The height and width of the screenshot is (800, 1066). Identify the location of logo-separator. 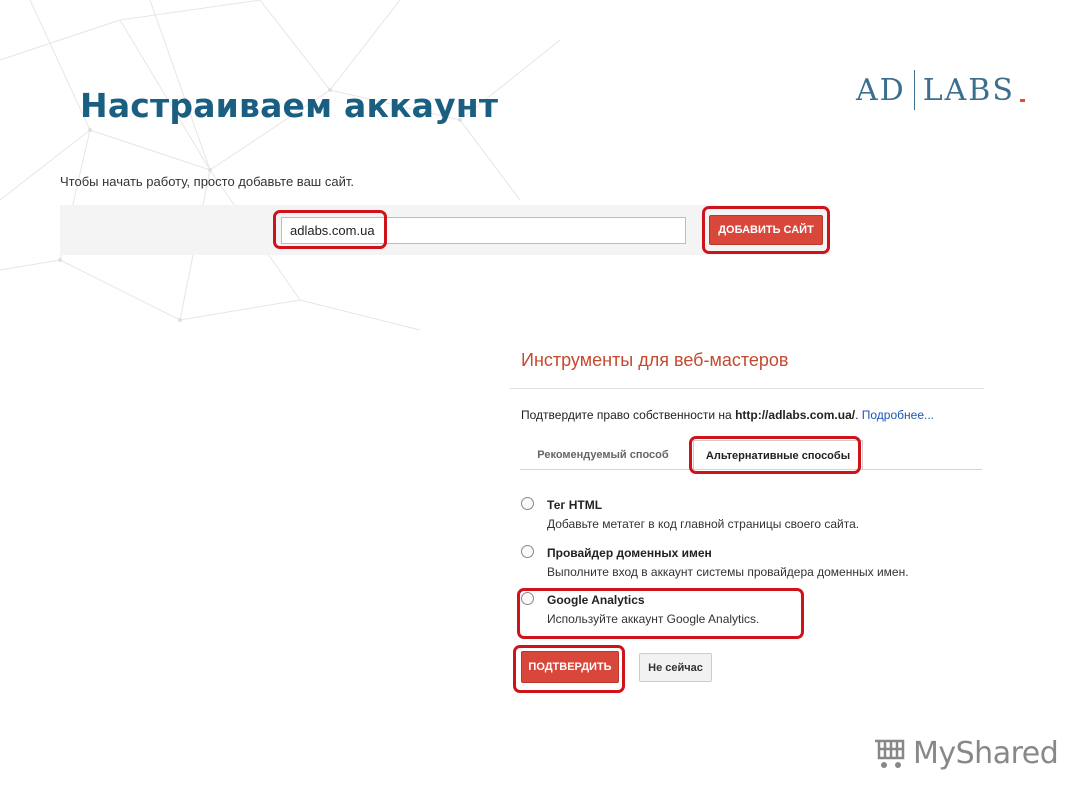
(914, 90).